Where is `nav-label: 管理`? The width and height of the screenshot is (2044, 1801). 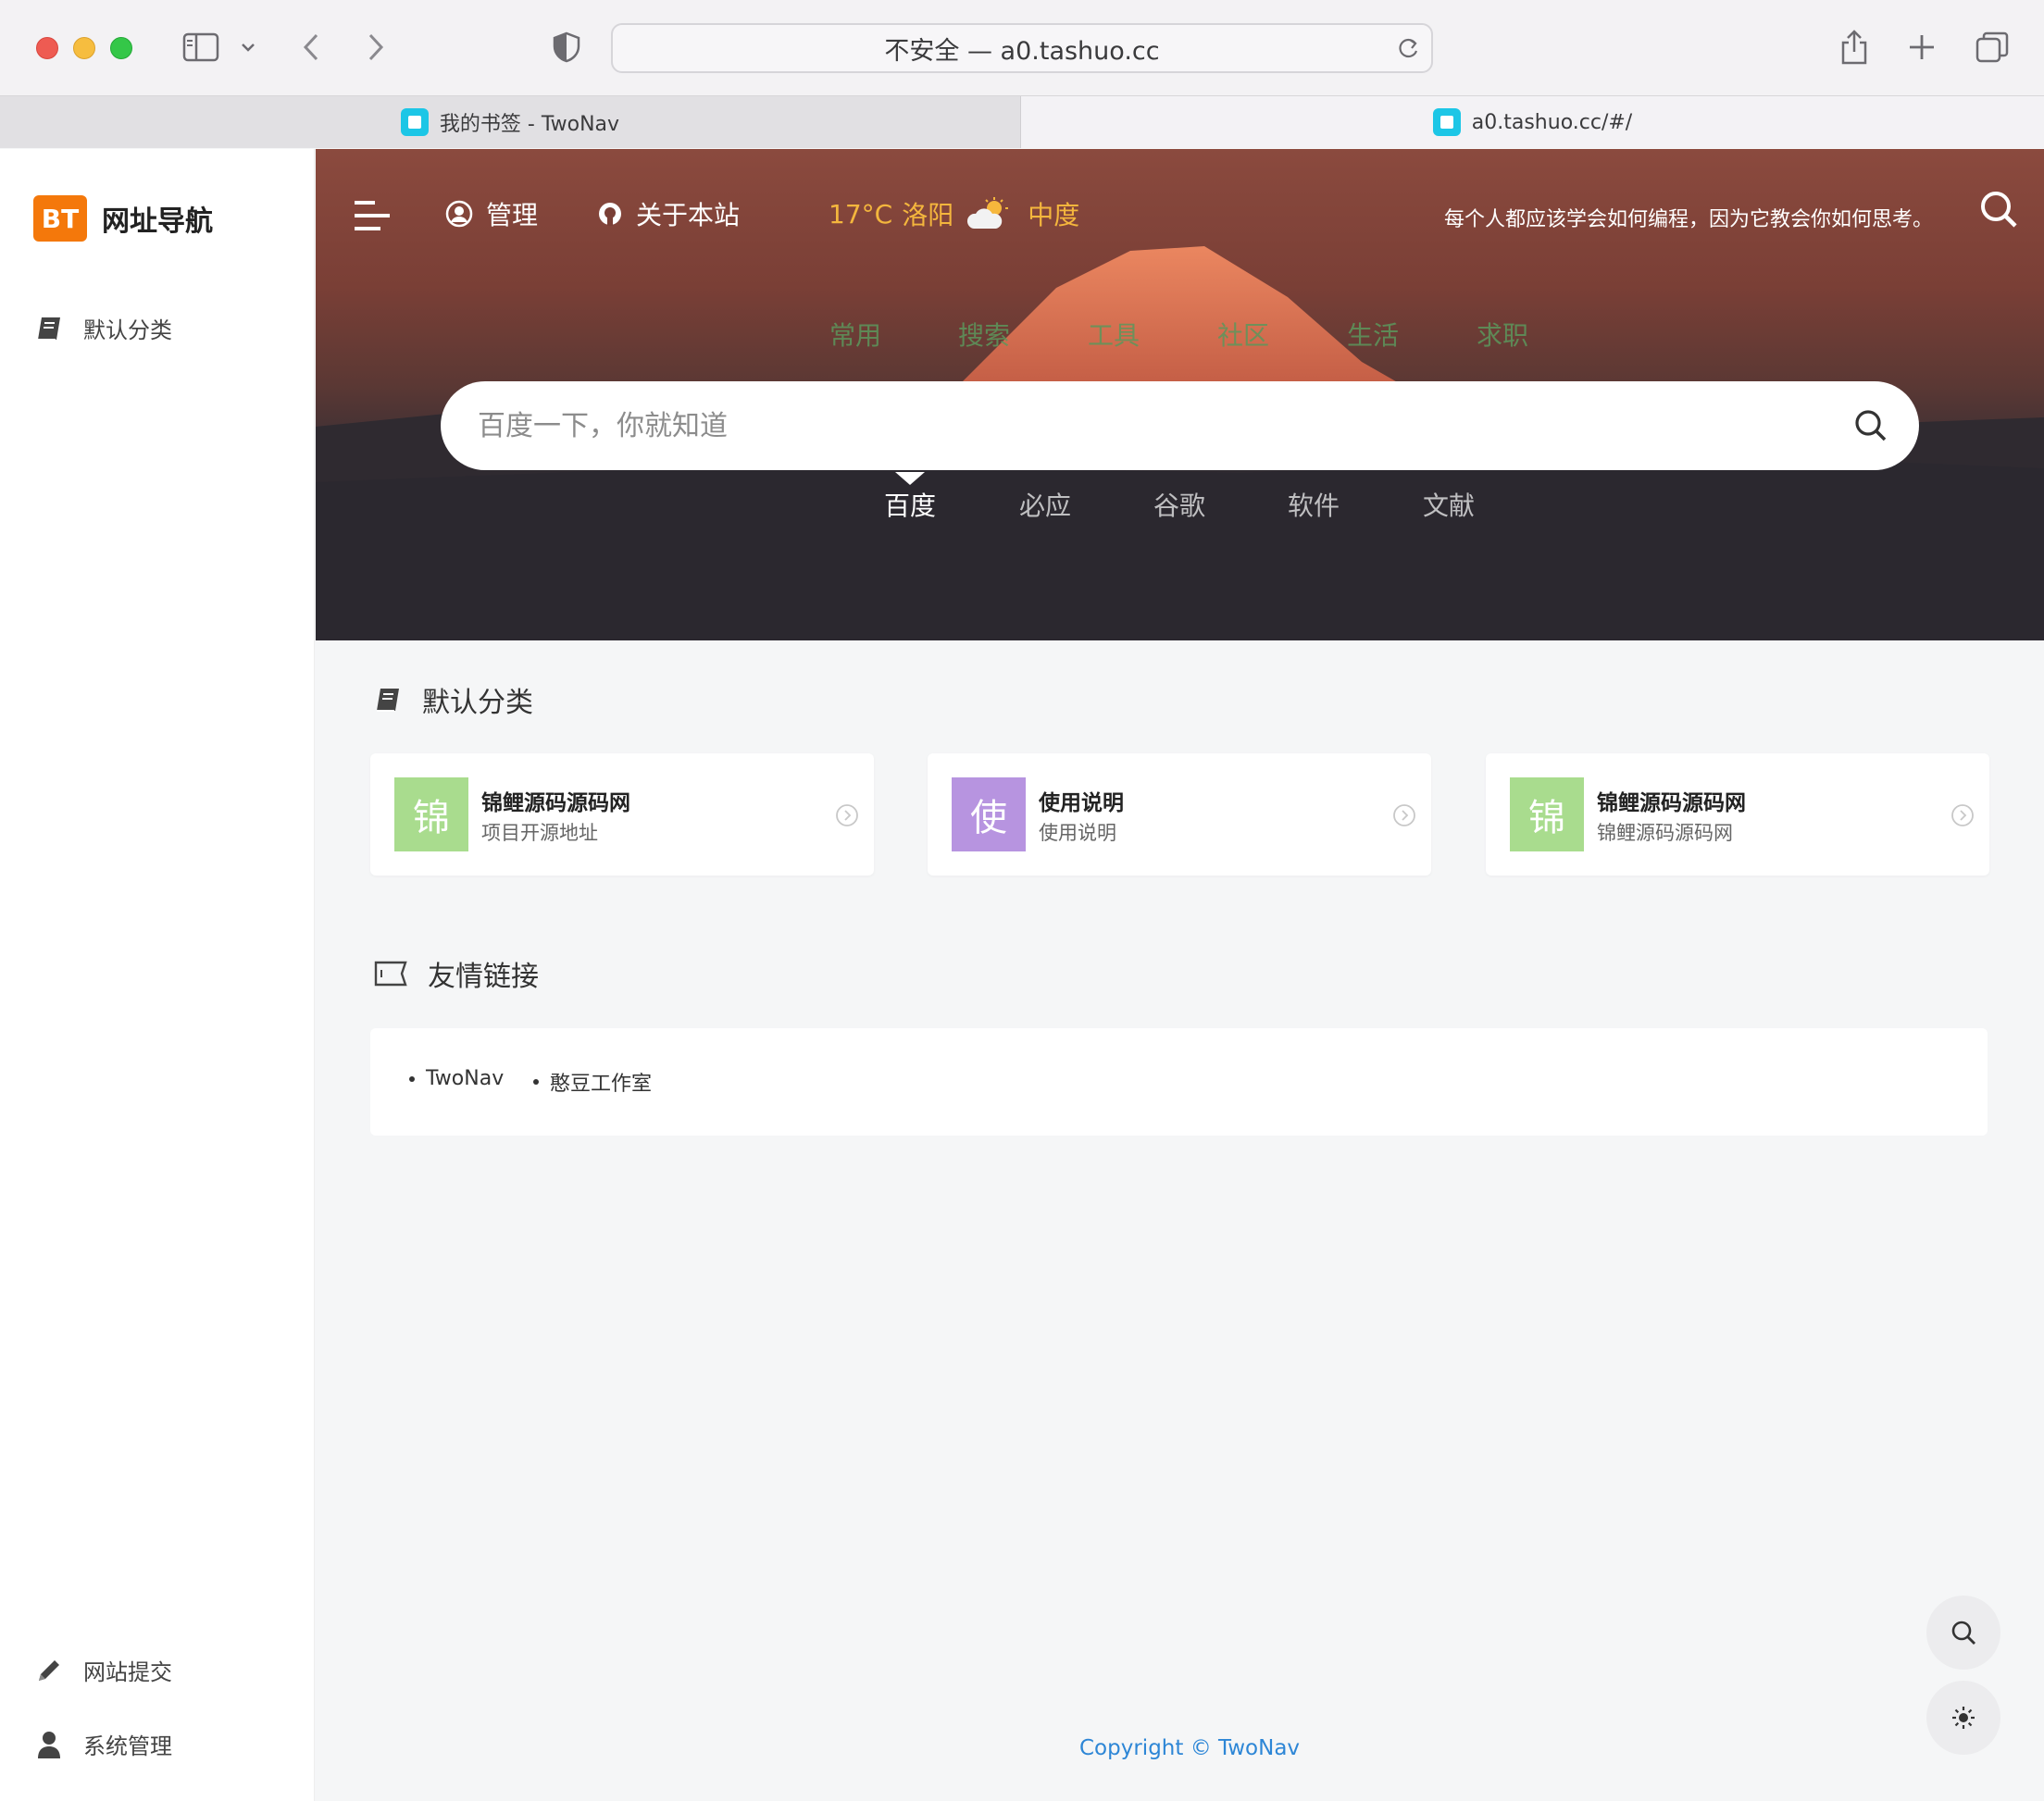 nav-label: 管理 is located at coordinates (512, 215).